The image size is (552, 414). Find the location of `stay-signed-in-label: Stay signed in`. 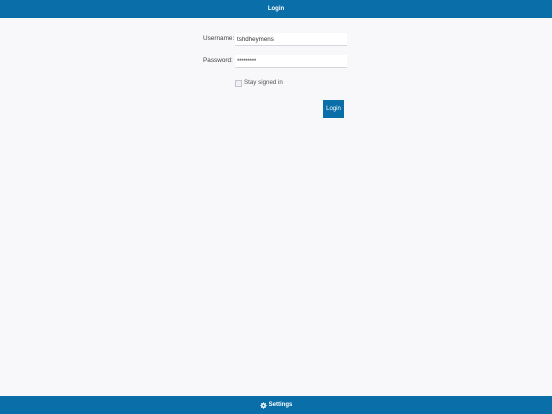

stay-signed-in-label: Stay signed in is located at coordinates (263, 82).